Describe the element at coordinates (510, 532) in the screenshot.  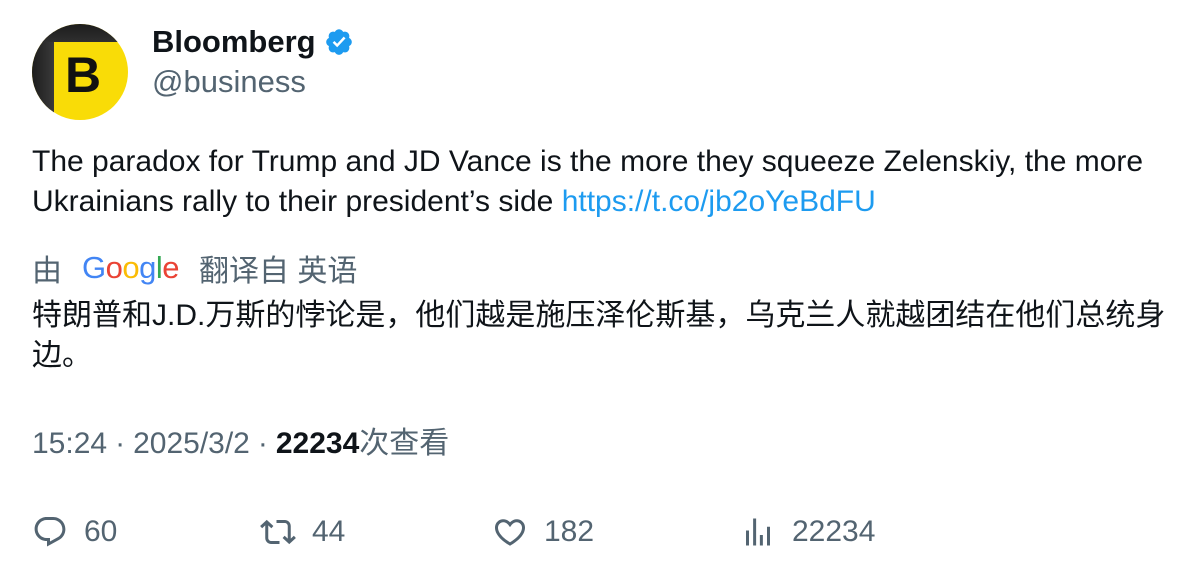
I see `heart-icon` at that location.